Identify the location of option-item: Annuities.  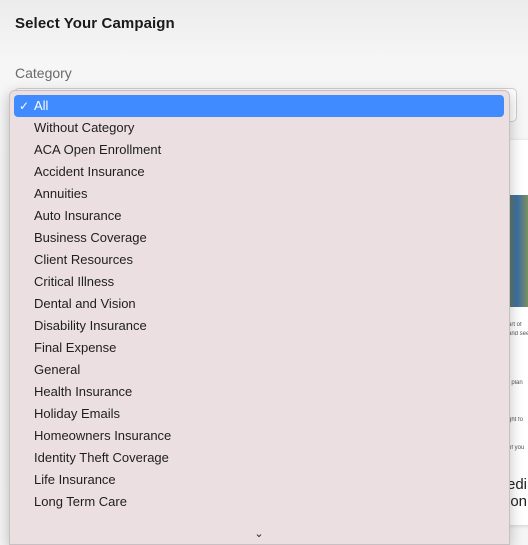
(259, 194).